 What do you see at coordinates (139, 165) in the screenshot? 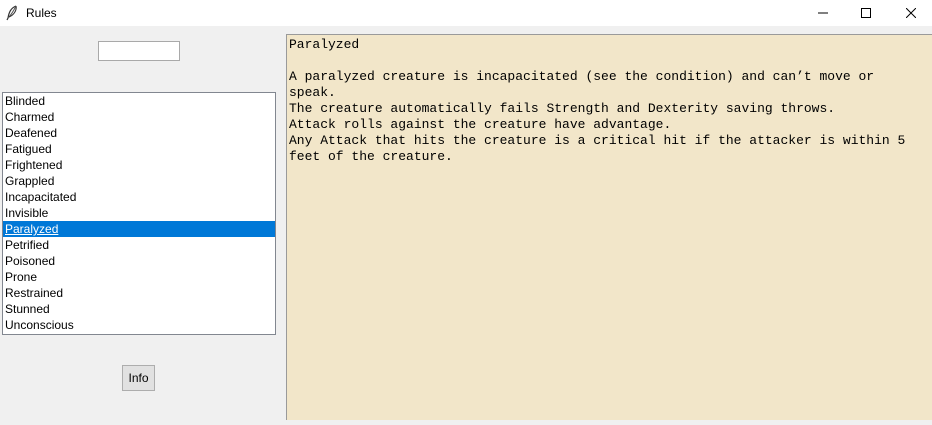
I see `list-item: Frightened` at bounding box center [139, 165].